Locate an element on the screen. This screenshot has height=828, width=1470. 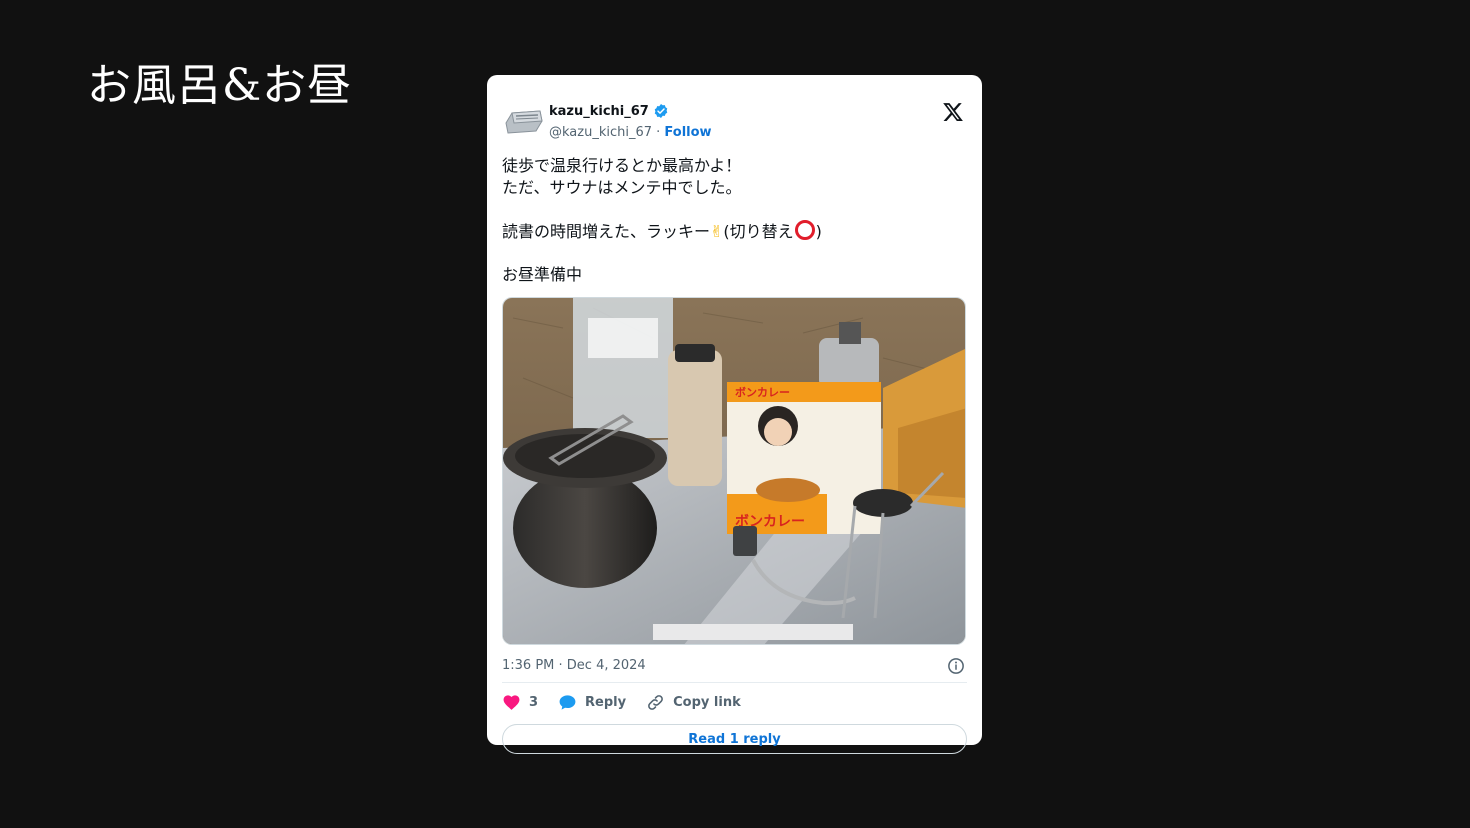
handle: @kazu_kichi_67 is located at coordinates (600, 132).